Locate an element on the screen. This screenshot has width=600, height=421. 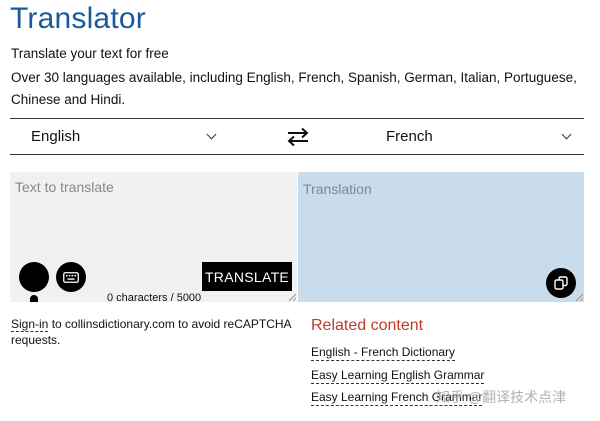
related-content-heading: Related content is located at coordinates (367, 325).